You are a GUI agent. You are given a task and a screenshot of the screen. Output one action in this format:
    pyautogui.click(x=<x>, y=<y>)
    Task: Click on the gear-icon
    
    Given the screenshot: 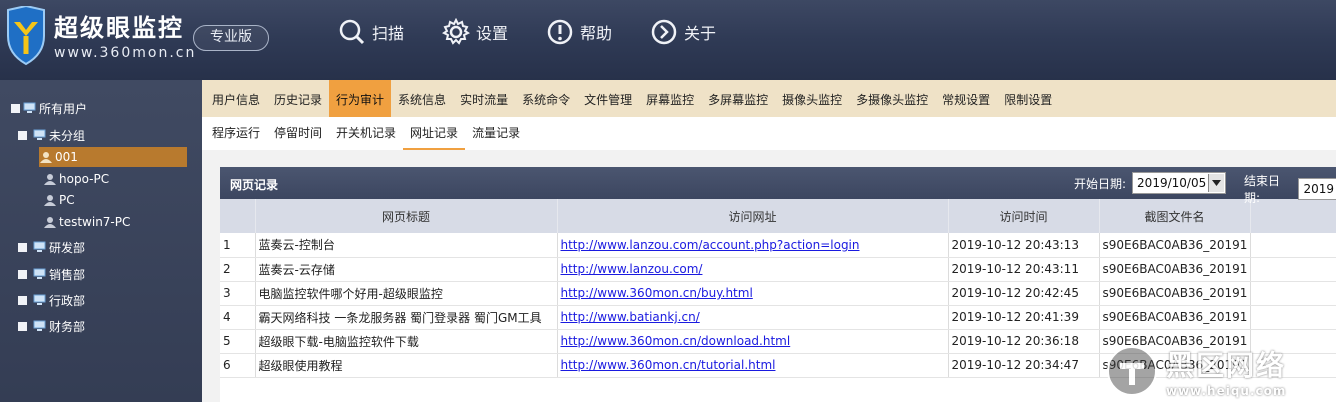 What is the action you would take?
    pyautogui.click(x=456, y=31)
    